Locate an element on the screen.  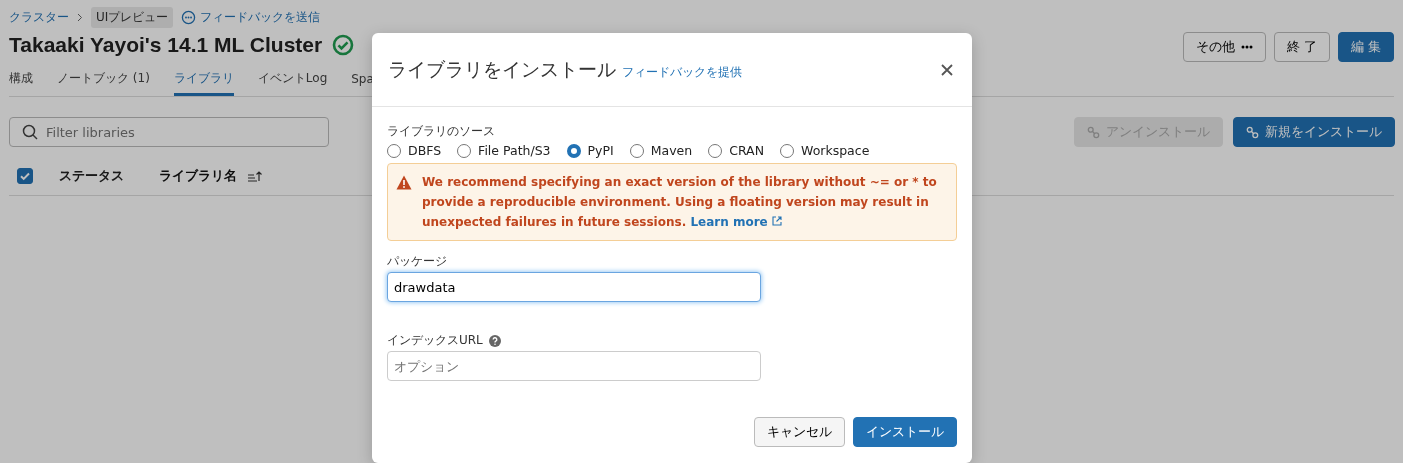
source-radio: CRAN is located at coordinates (736, 150).